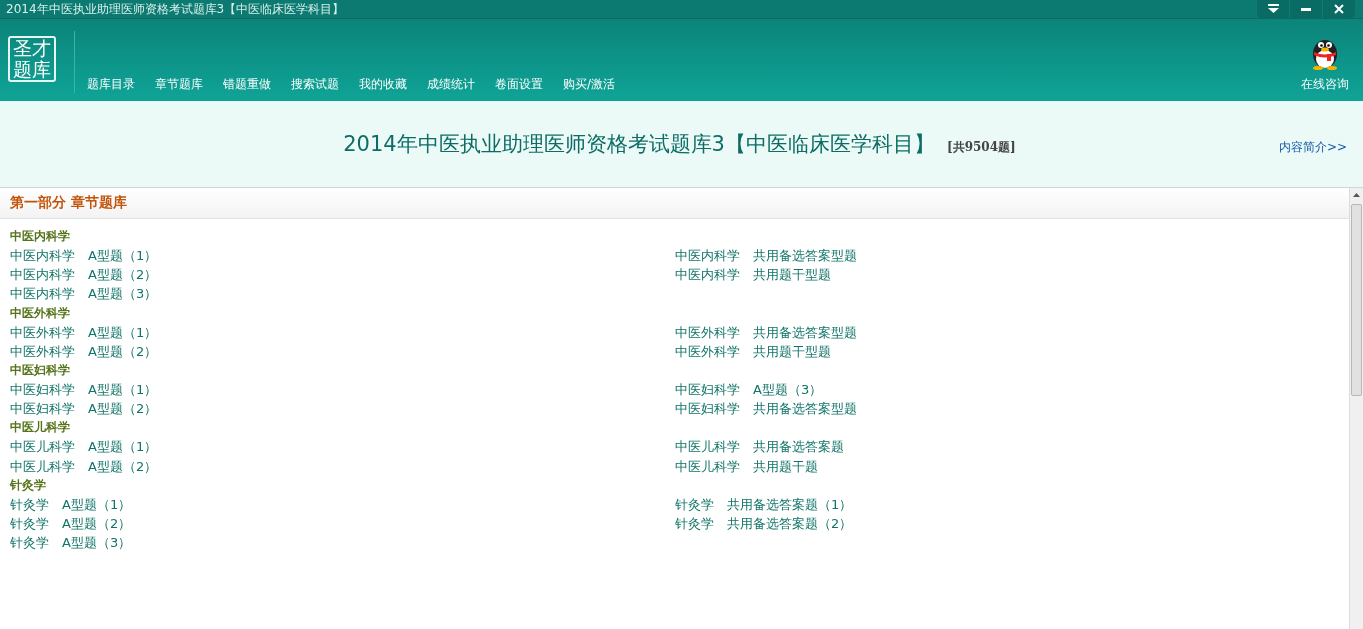  What do you see at coordinates (84, 332) in the screenshot?
I see `question-set-link: 中医外科学 A型题（1）` at bounding box center [84, 332].